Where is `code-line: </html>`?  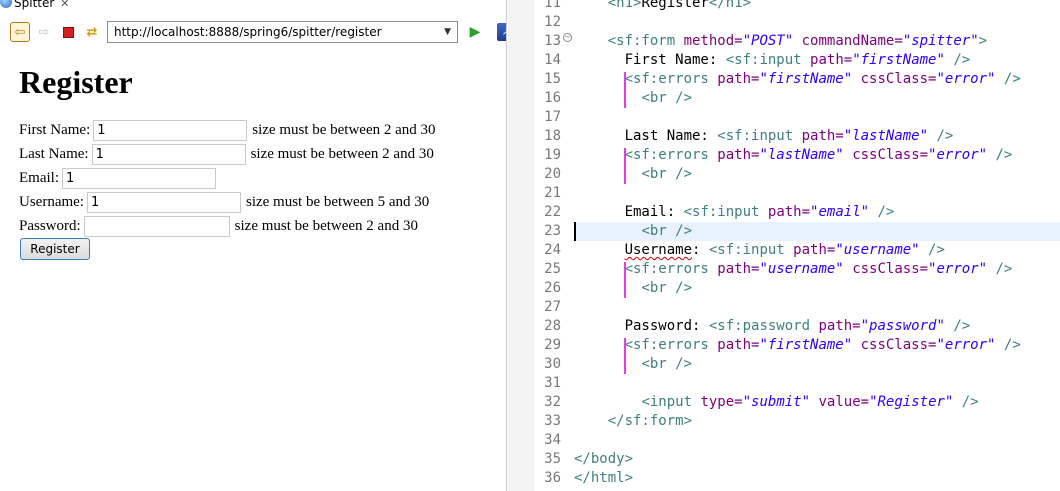
code-line: </html> is located at coordinates (603, 478).